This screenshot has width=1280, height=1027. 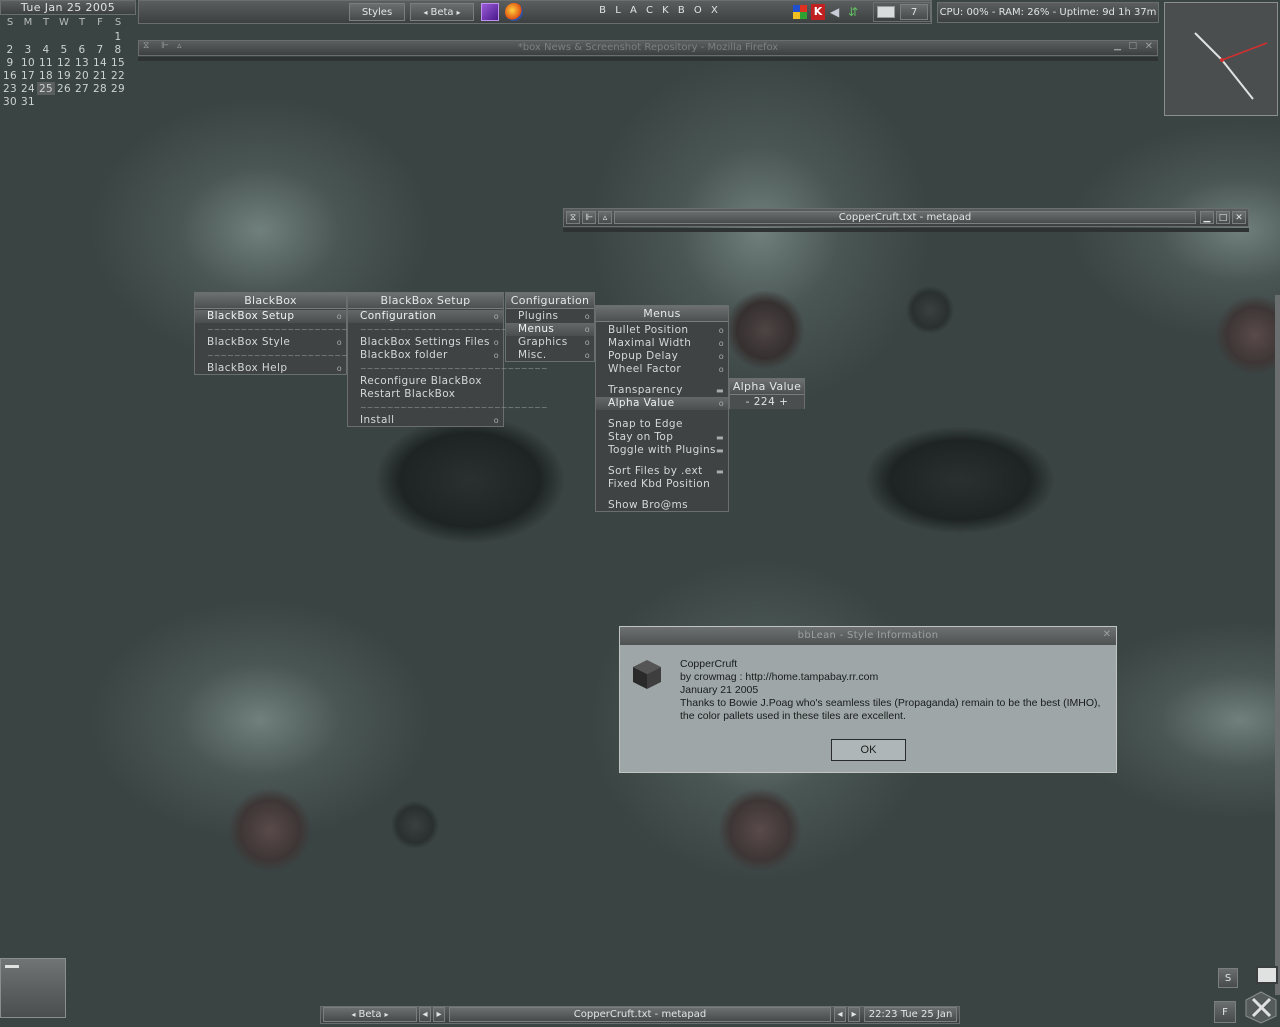 What do you see at coordinates (82, 75) in the screenshot?
I see `calendar-day: 20` at bounding box center [82, 75].